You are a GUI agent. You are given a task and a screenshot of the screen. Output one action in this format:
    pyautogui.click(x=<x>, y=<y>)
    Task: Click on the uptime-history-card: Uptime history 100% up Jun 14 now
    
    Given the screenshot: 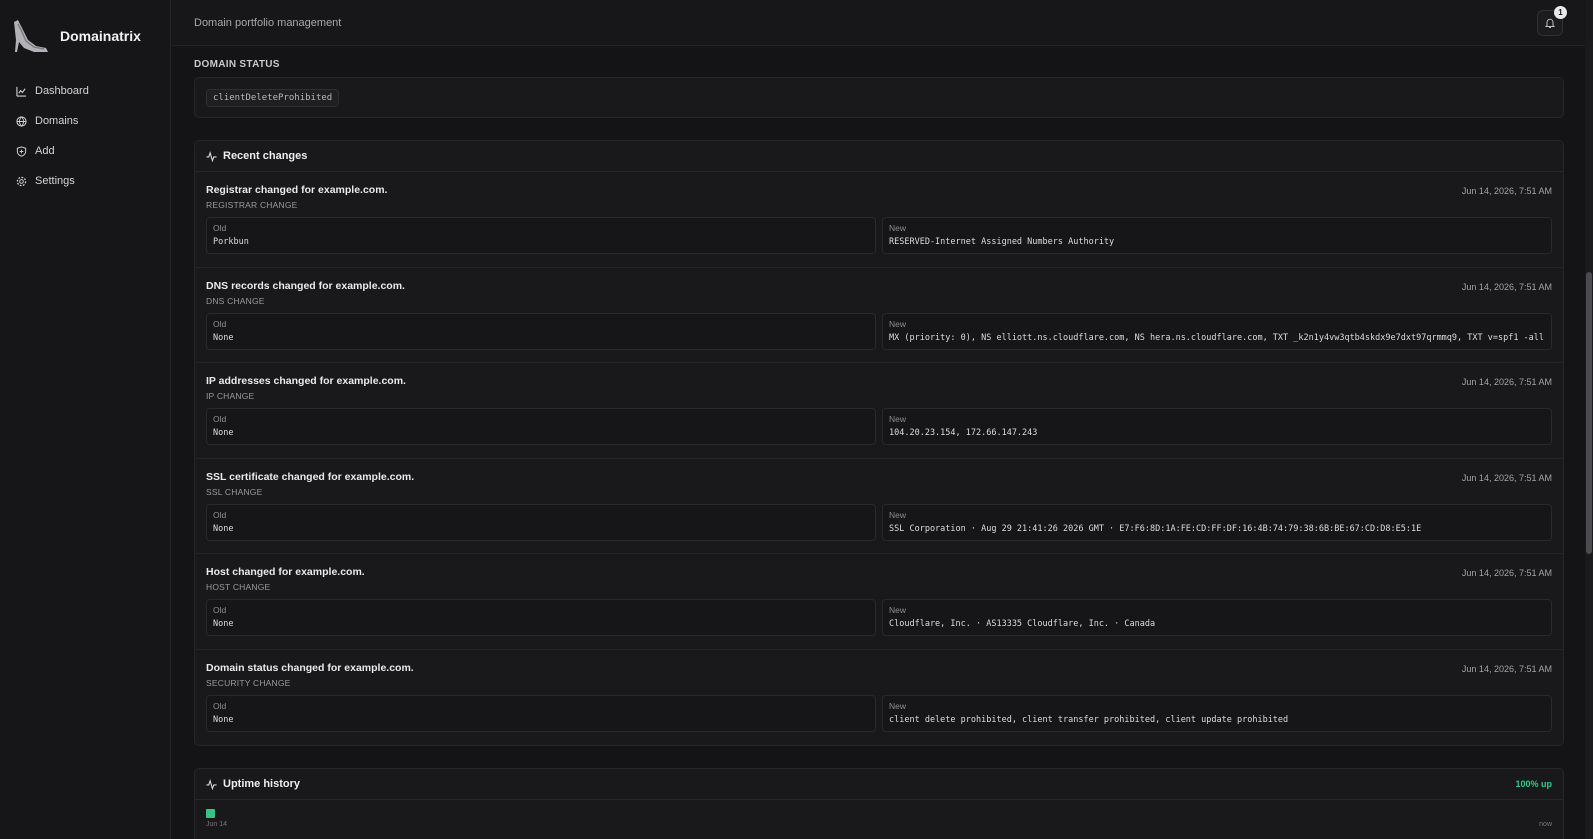 What is the action you would take?
    pyautogui.click(x=879, y=803)
    